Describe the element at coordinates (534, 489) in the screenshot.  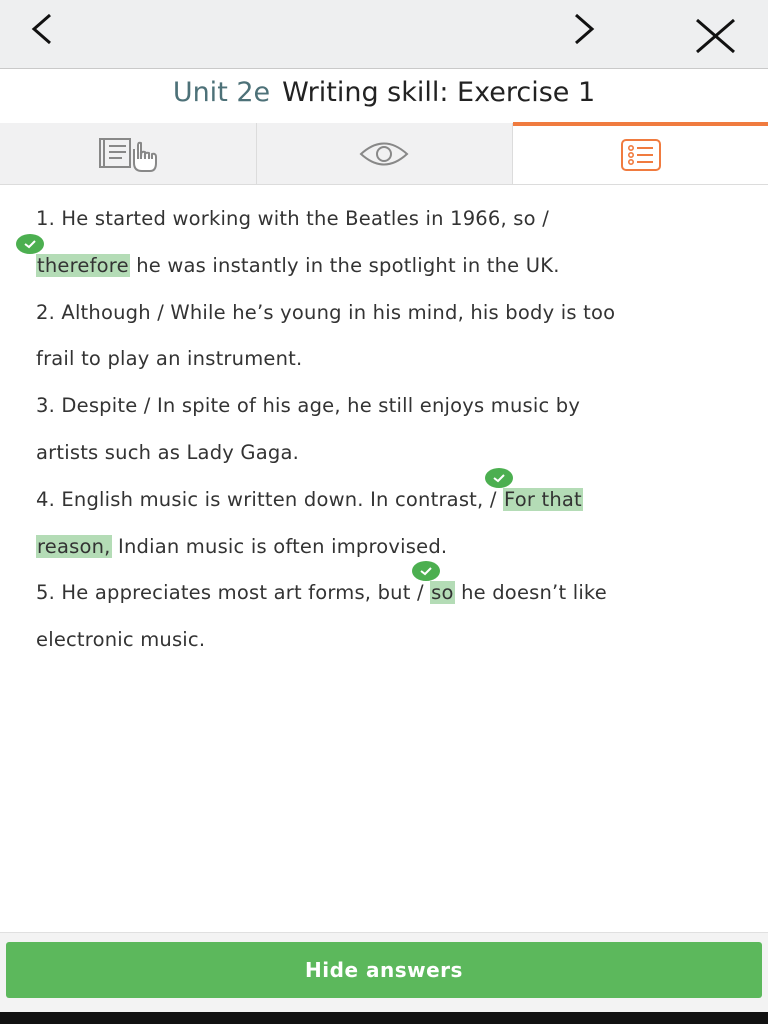
I see `correct-answer: For that` at that location.